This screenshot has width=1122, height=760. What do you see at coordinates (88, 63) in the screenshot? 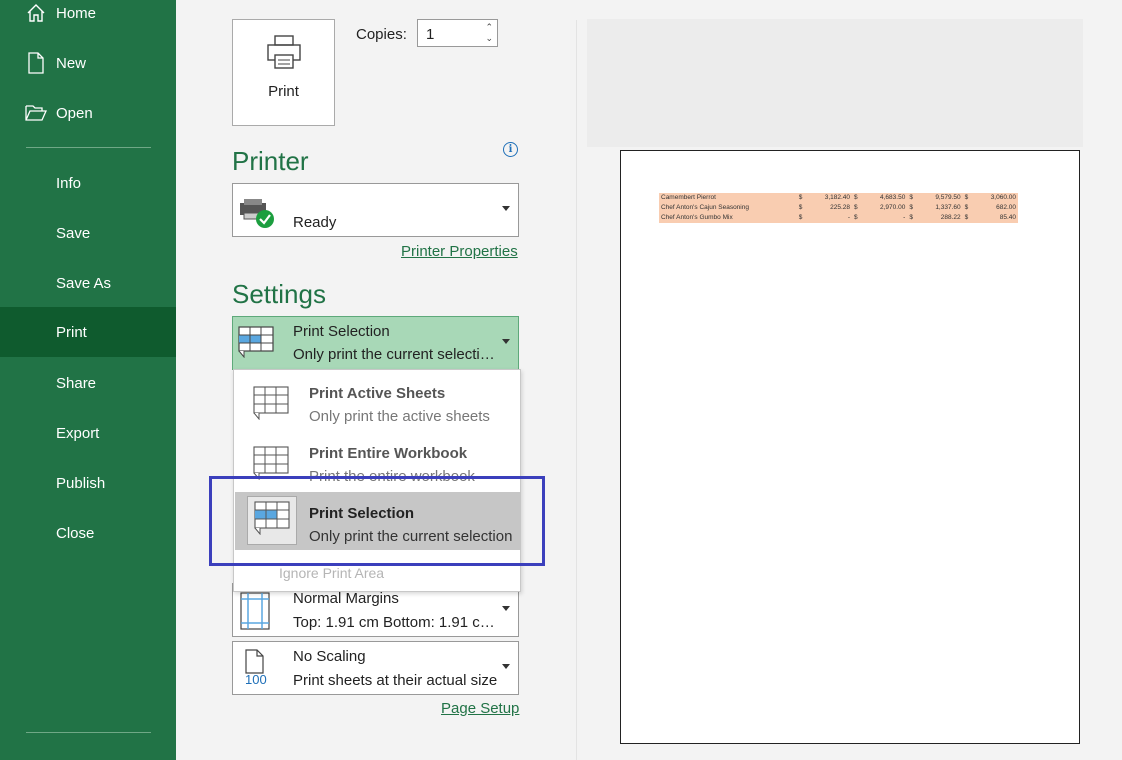
I see `sidebar-item-new: New` at bounding box center [88, 63].